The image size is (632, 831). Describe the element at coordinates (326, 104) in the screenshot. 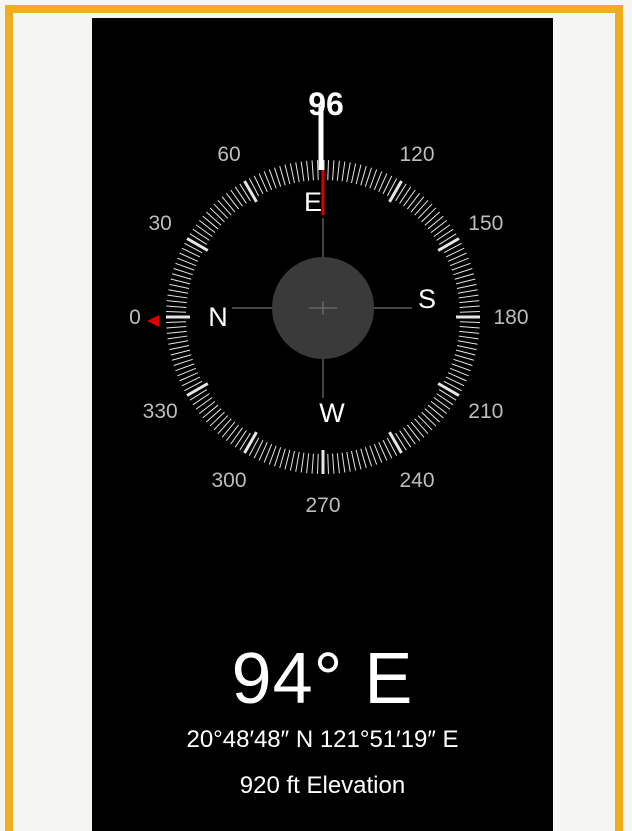

I see `current-bearing-label: 96` at that location.